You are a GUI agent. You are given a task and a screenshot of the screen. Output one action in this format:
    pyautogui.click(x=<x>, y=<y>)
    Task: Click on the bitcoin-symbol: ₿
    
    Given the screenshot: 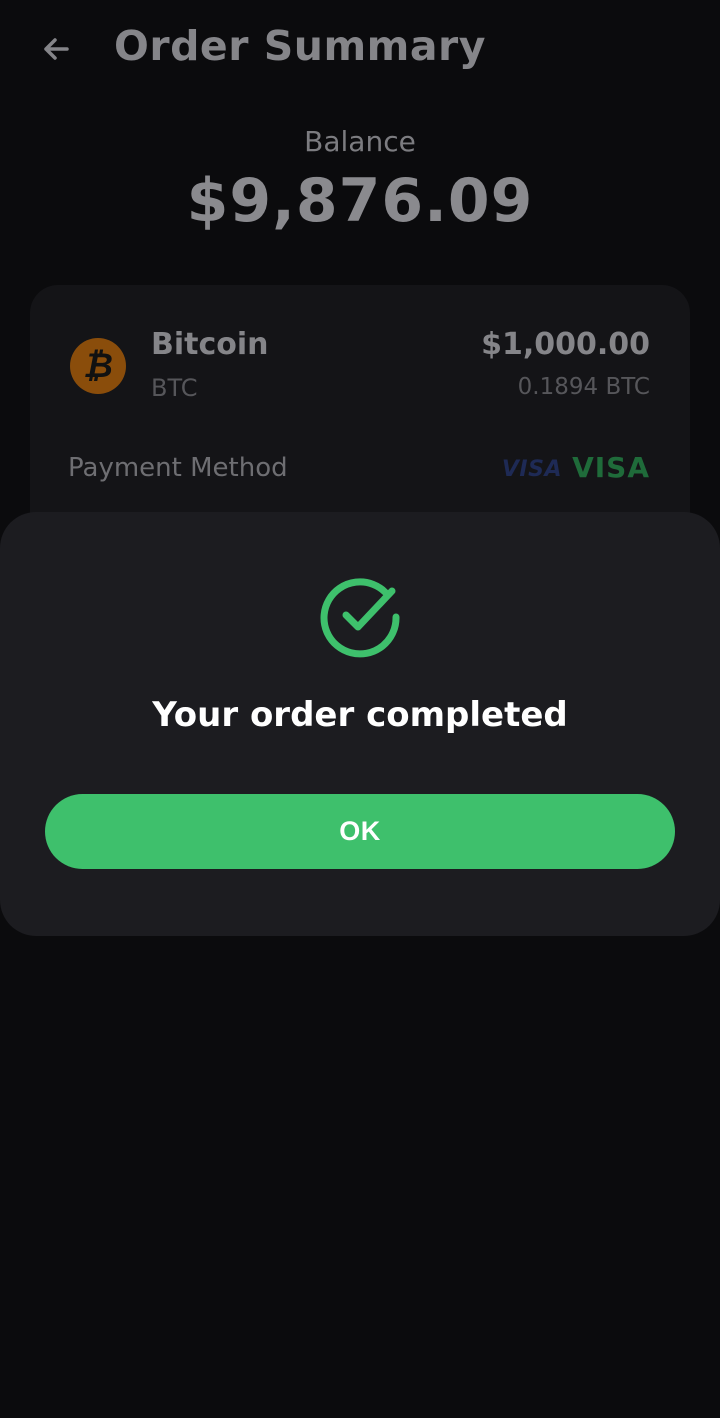 What is the action you would take?
    pyautogui.click(x=98, y=366)
    